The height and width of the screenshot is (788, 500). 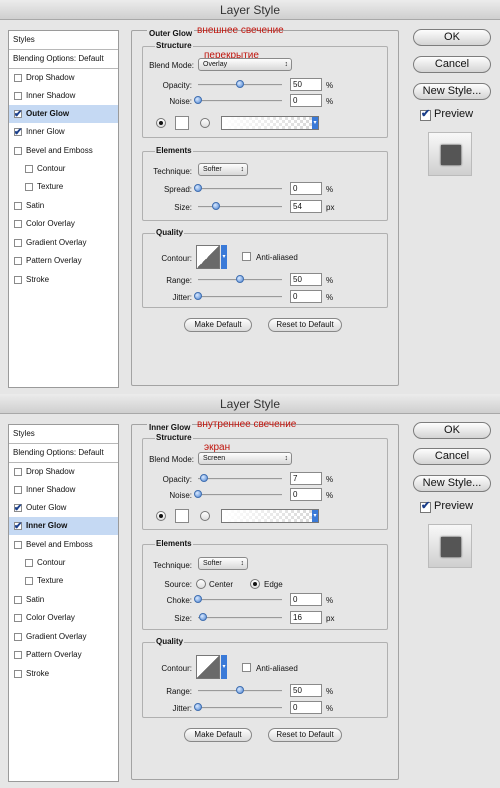 I want to click on source-edge-radio, so click(x=255, y=584).